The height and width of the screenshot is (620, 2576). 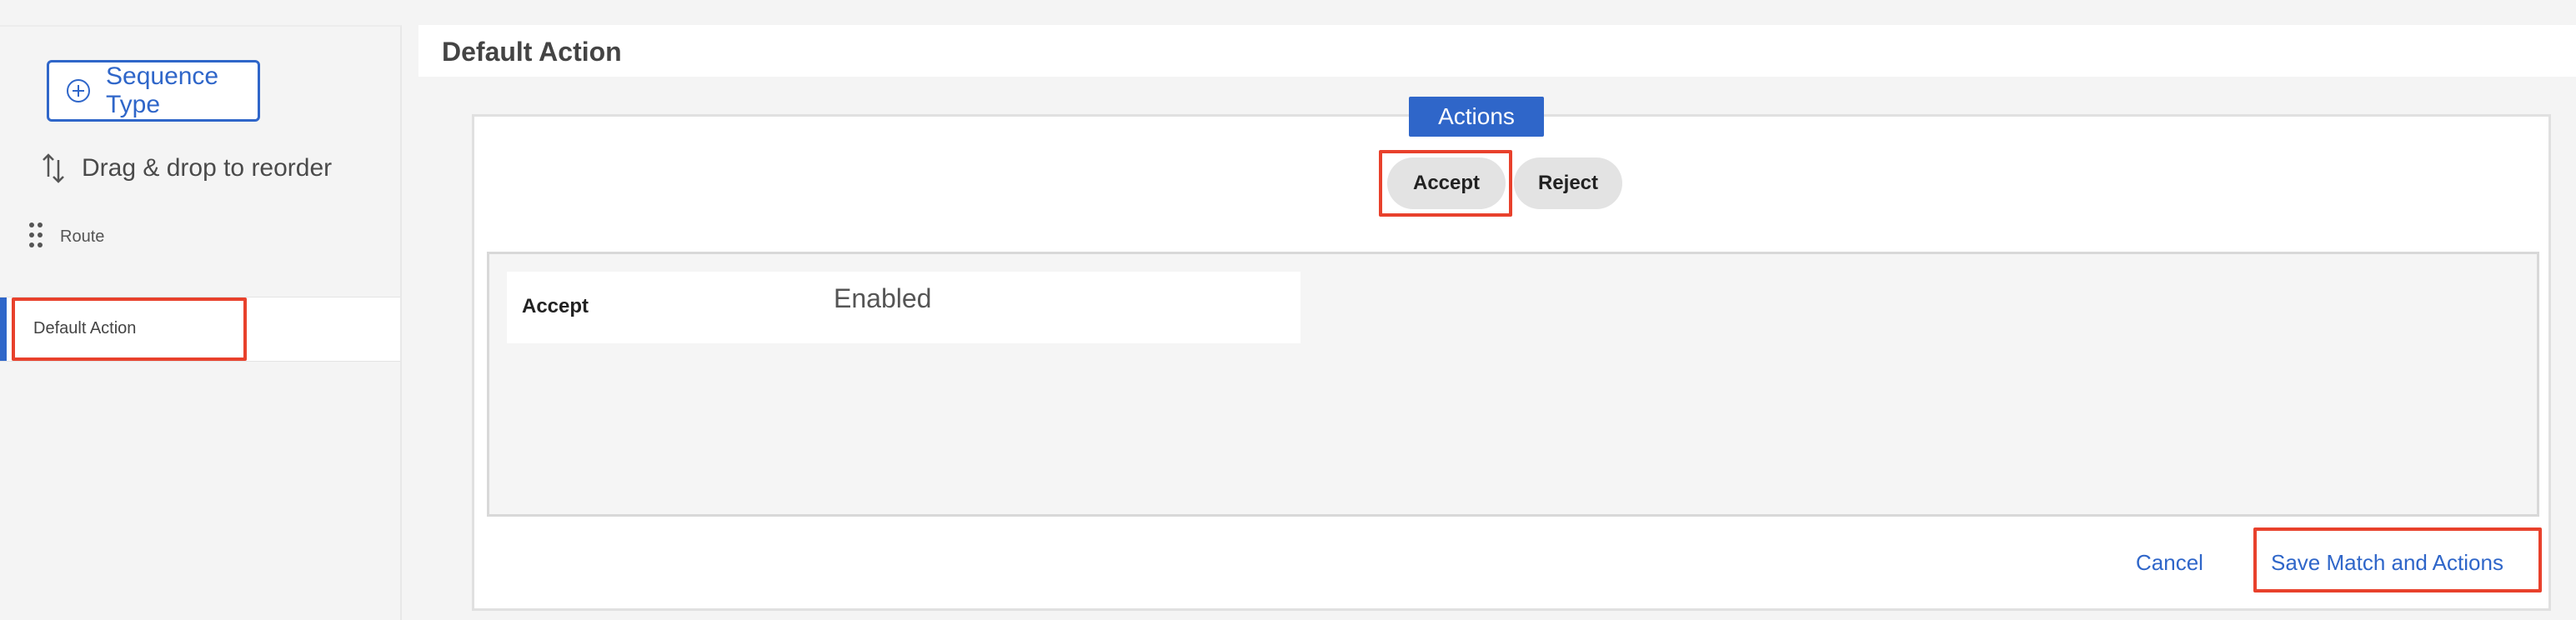 I want to click on drag-hint: Drag & drop to reorder, so click(x=186, y=168).